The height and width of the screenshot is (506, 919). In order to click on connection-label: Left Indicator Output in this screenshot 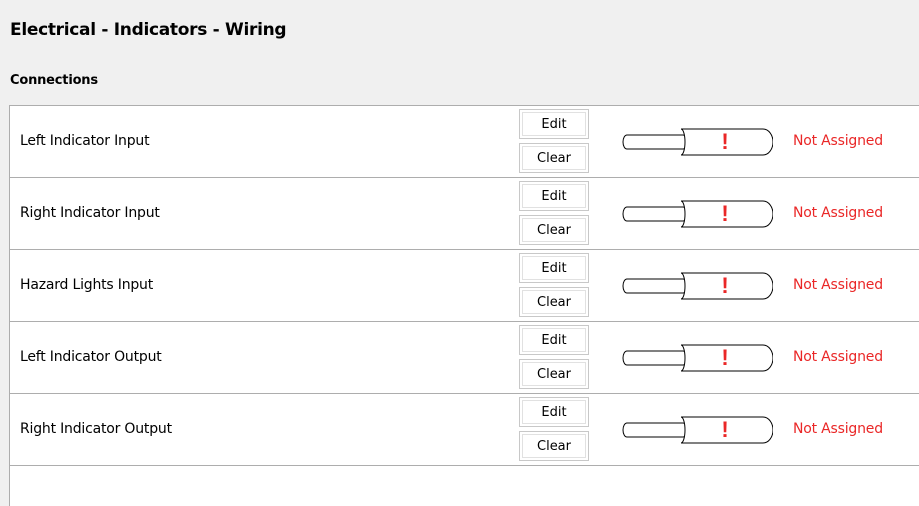, I will do `click(91, 357)`.